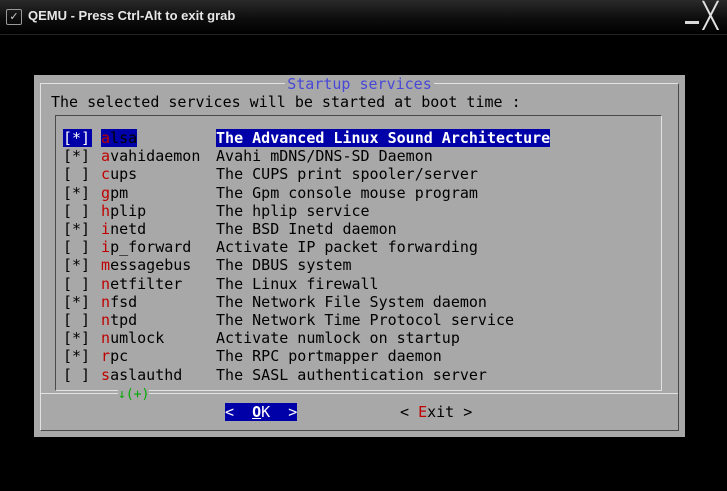 The height and width of the screenshot is (491, 727). I want to click on service-name: netfilter, so click(158, 284).